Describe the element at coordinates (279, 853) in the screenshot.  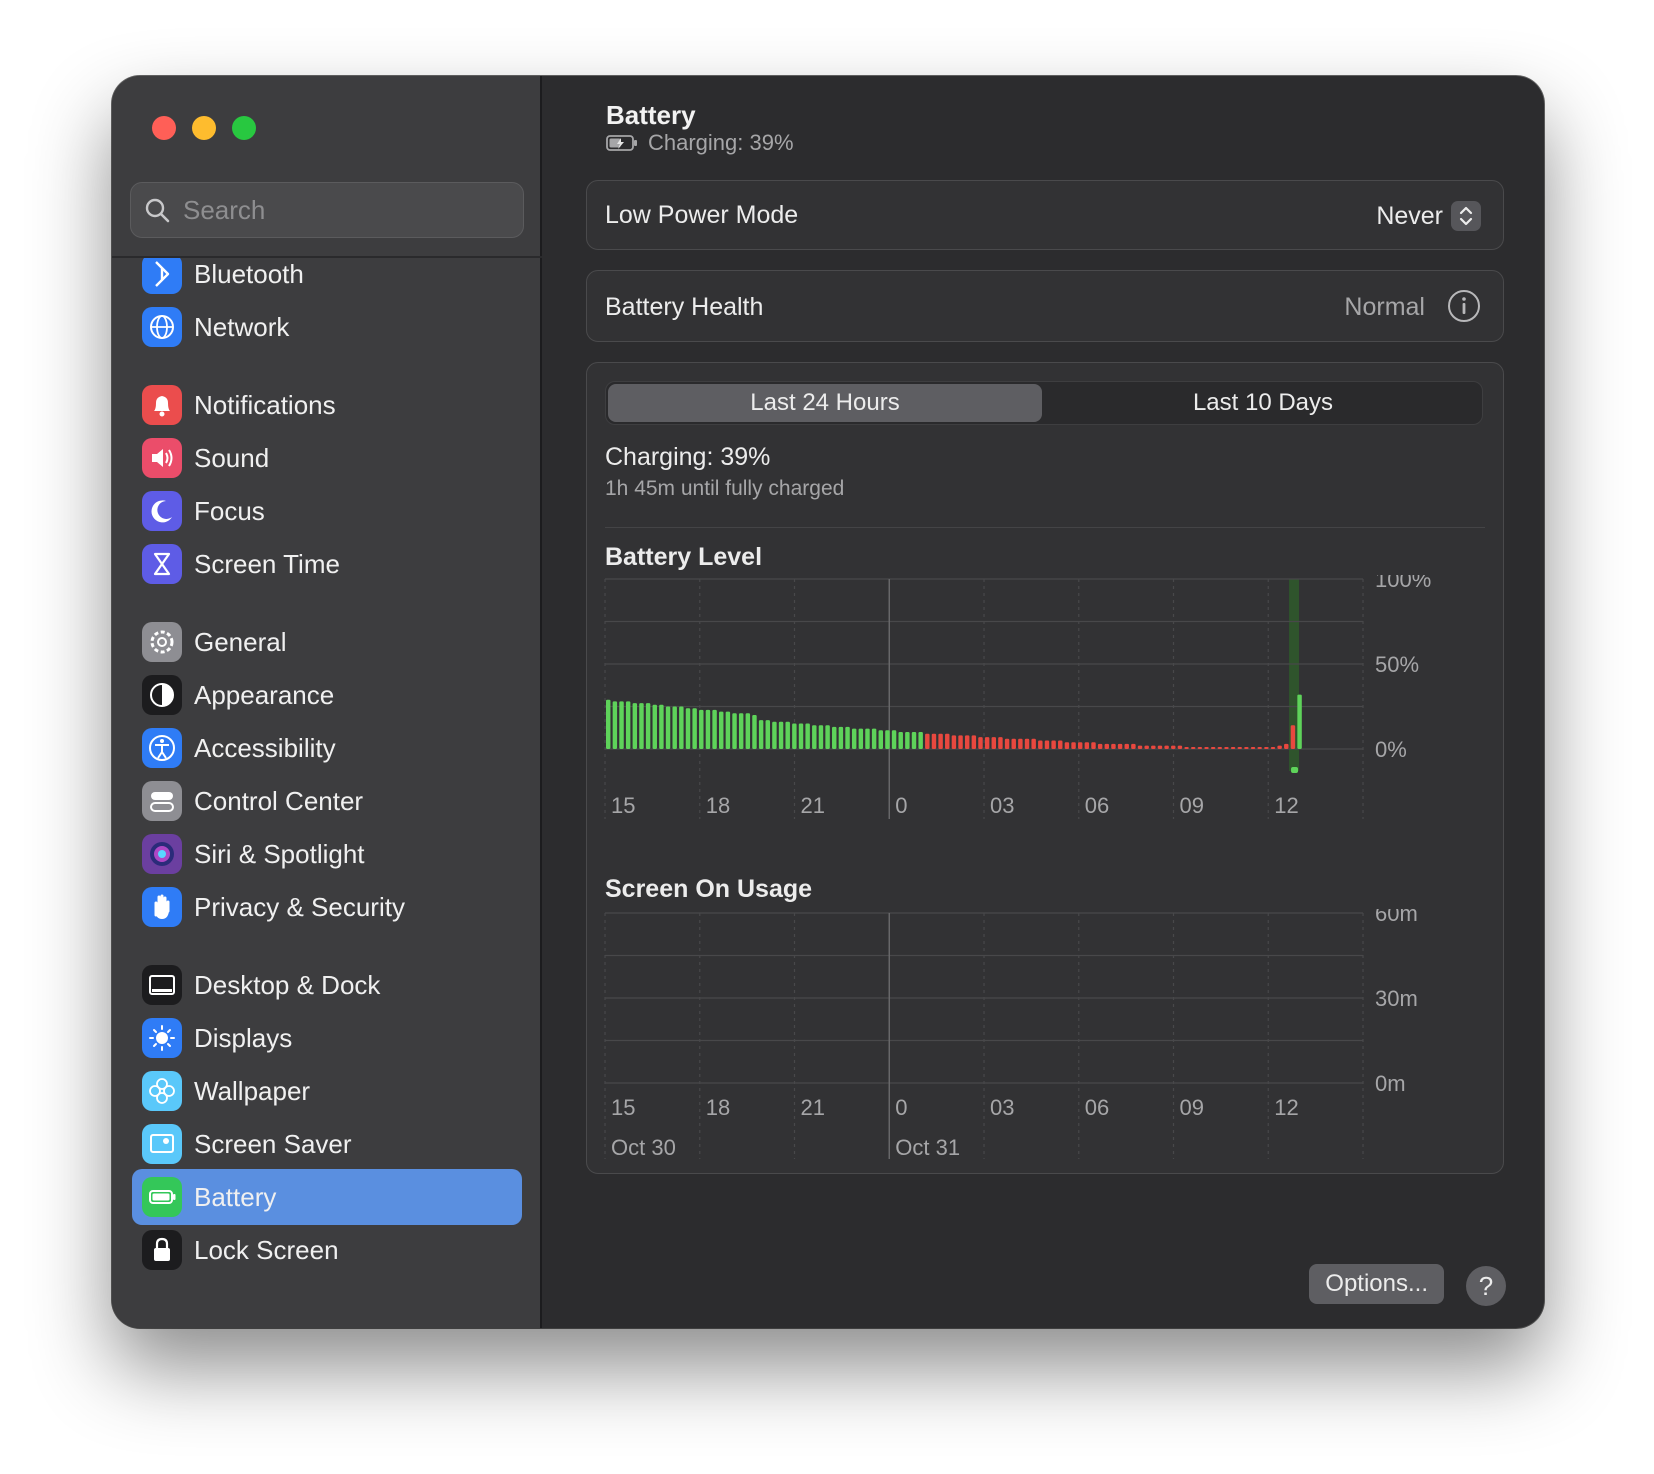
I see `sidebar-item-label: Siri & Spotlight` at that location.